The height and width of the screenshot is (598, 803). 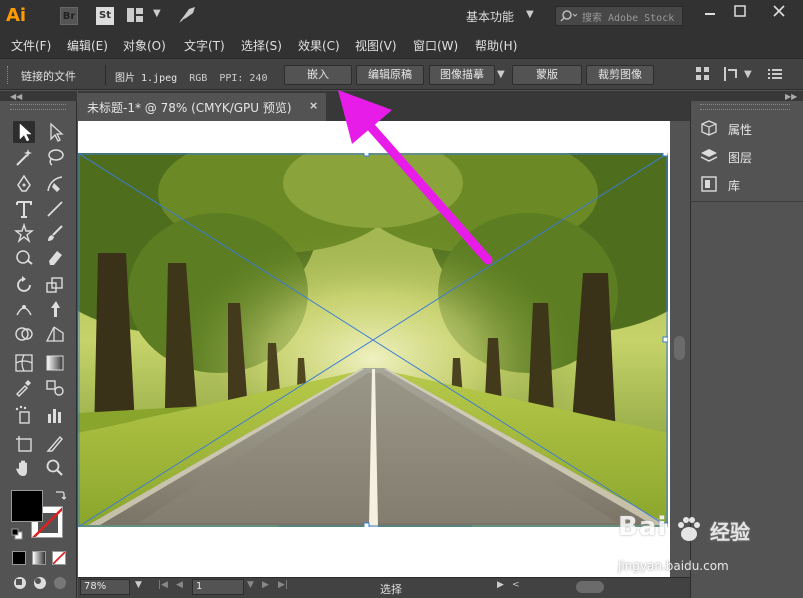 I want to click on gradient-mode-swatch, so click(x=39, y=558).